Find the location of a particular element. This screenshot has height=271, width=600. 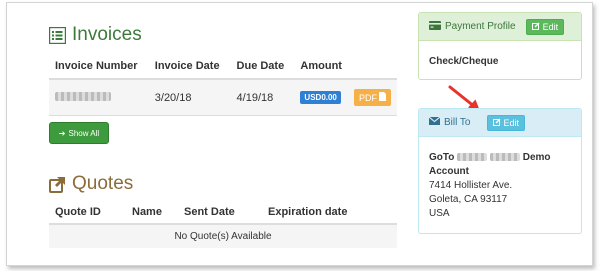

bill-to-name-prefix: GoTo is located at coordinates (442, 157).